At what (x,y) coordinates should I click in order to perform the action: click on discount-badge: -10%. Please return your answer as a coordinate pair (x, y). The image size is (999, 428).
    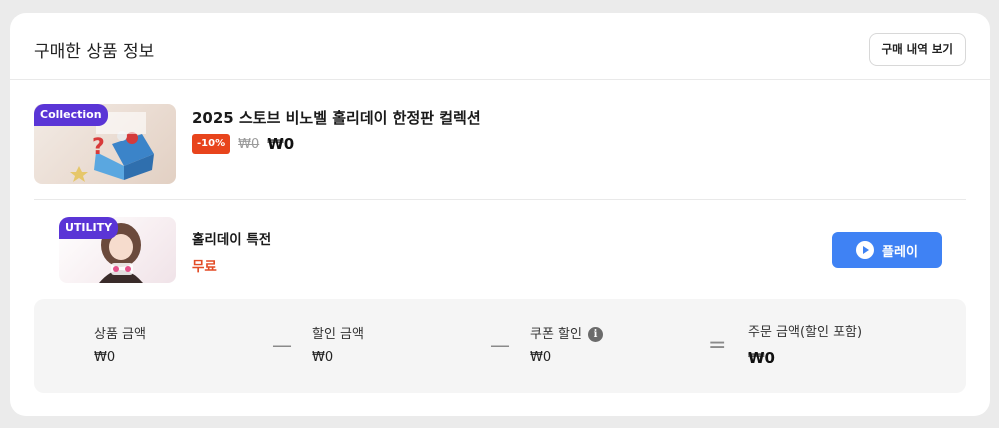
    Looking at the image, I should click on (211, 144).